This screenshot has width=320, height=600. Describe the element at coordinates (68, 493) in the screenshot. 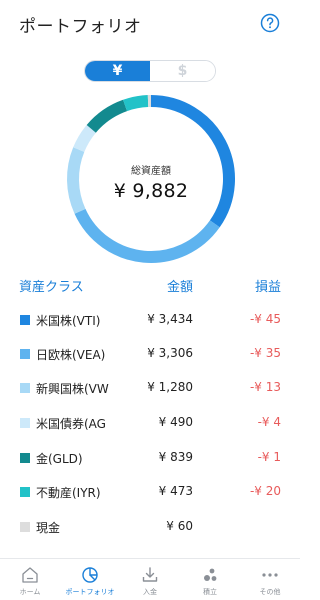

I see `asset-name: 不動産(IYR)` at that location.